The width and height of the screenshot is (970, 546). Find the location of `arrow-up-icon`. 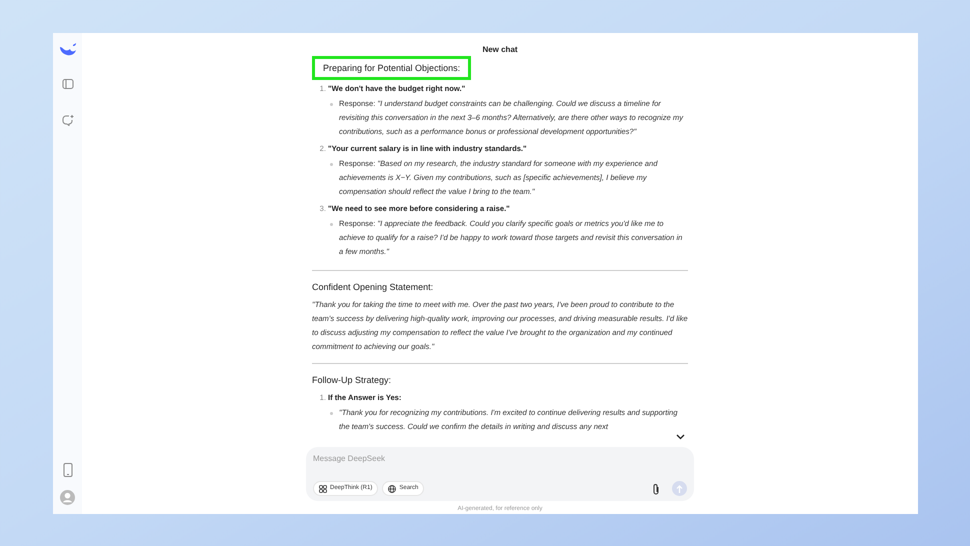

arrow-up-icon is located at coordinates (679, 488).